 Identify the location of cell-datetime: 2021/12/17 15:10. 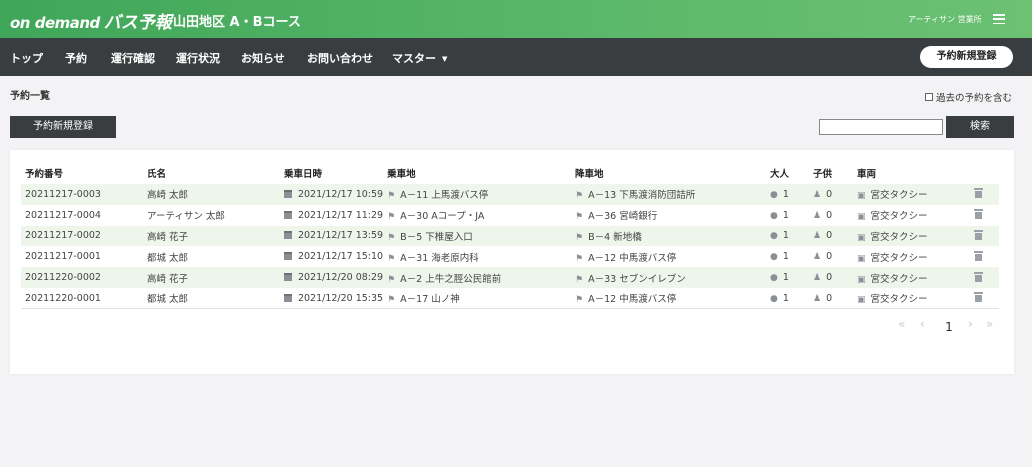
(331, 256).